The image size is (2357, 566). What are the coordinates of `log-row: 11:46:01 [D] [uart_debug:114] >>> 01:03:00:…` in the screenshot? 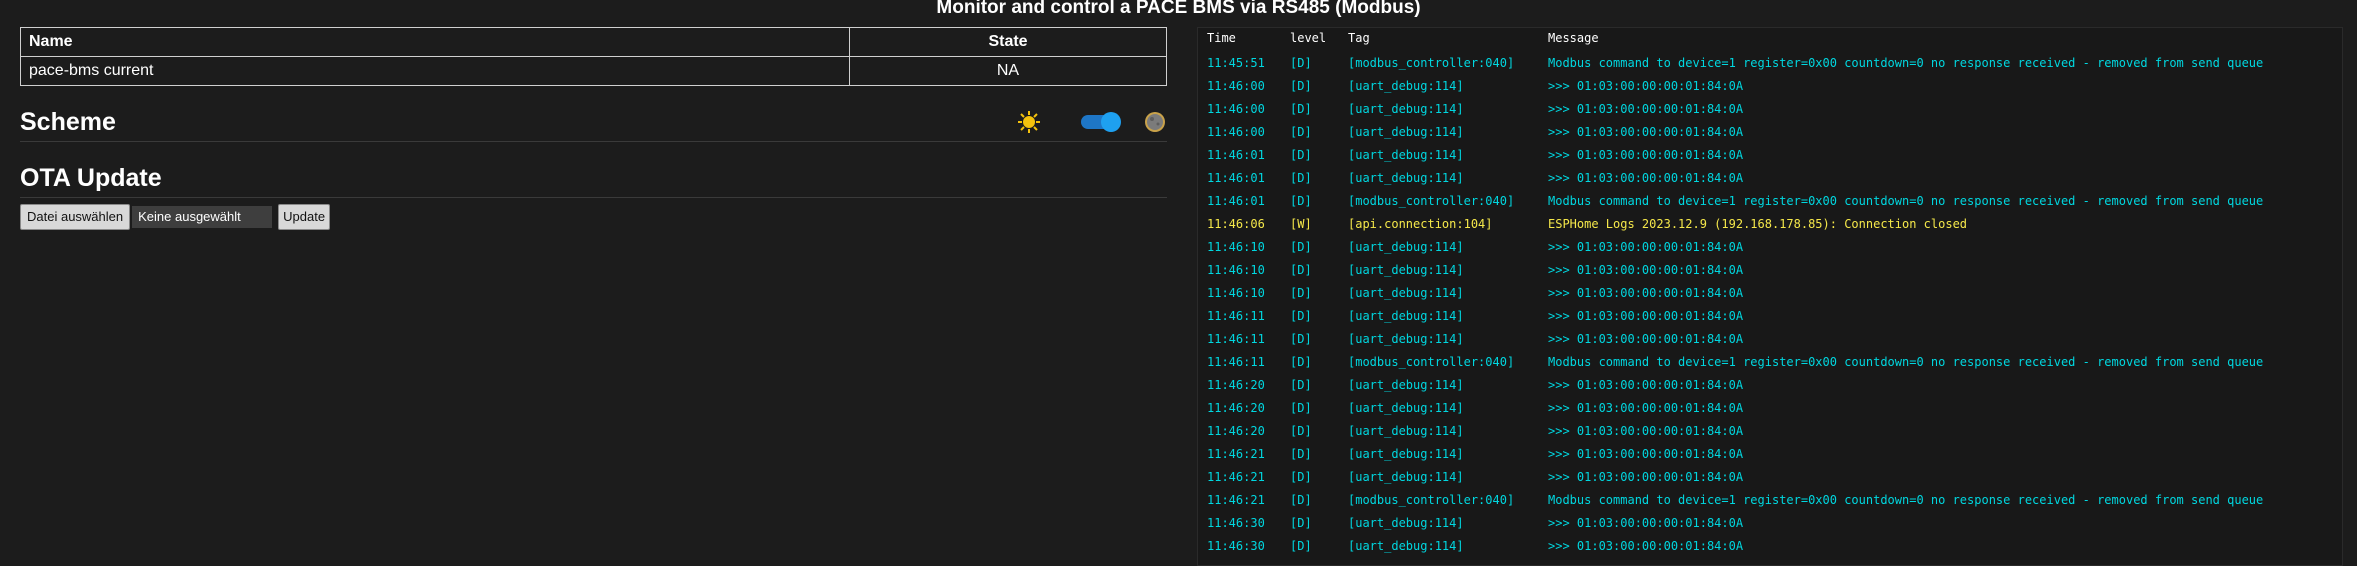 It's located at (1770, 155).